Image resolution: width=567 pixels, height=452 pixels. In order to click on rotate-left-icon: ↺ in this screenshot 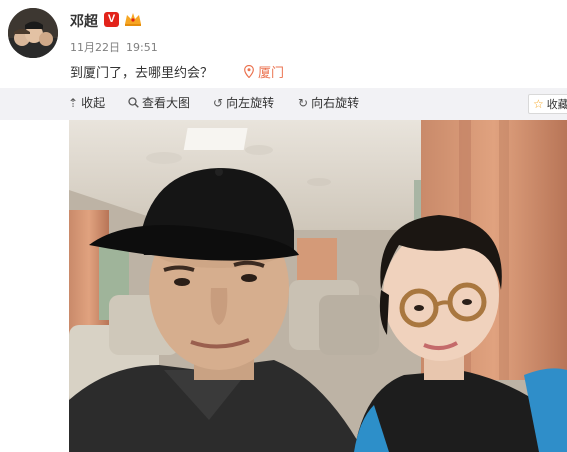, I will do `click(218, 102)`.